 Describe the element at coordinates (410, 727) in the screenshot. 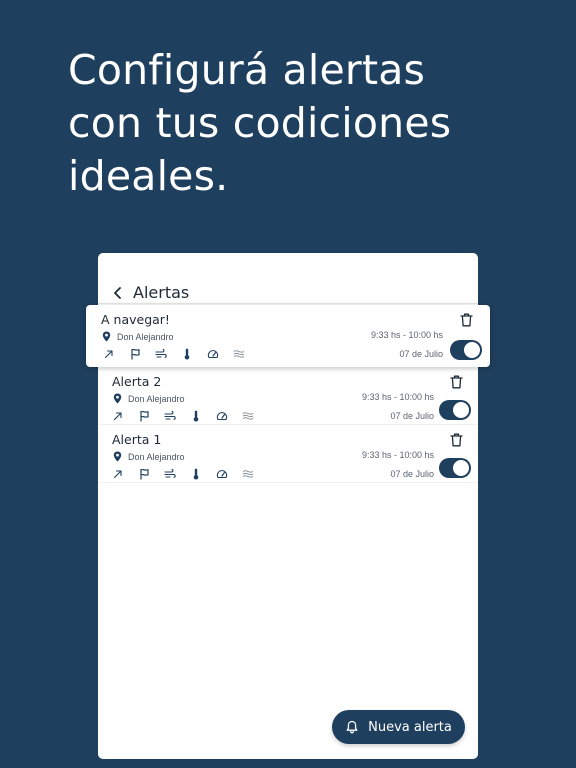

I see `new-alert-label: Nueva alerta` at that location.